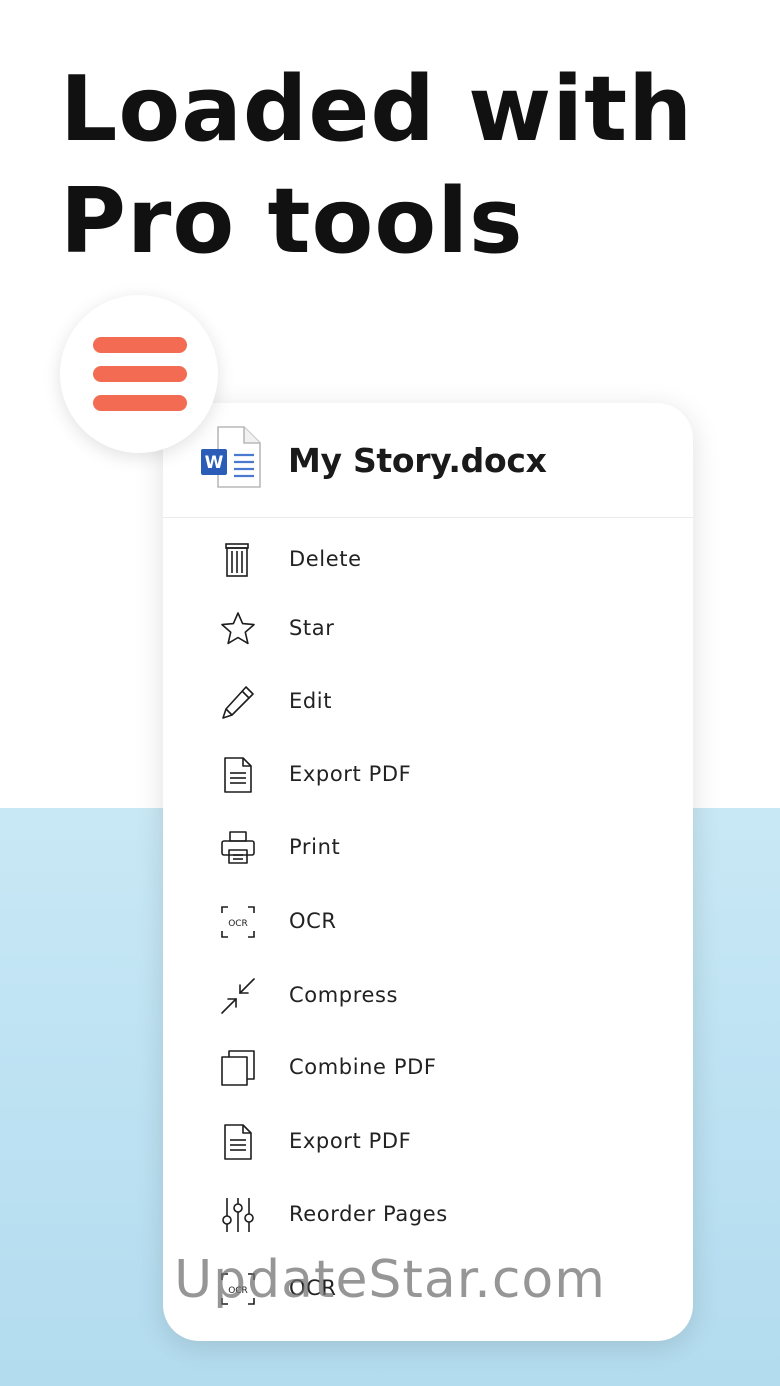  I want to click on pencil-icon, so click(238, 702).